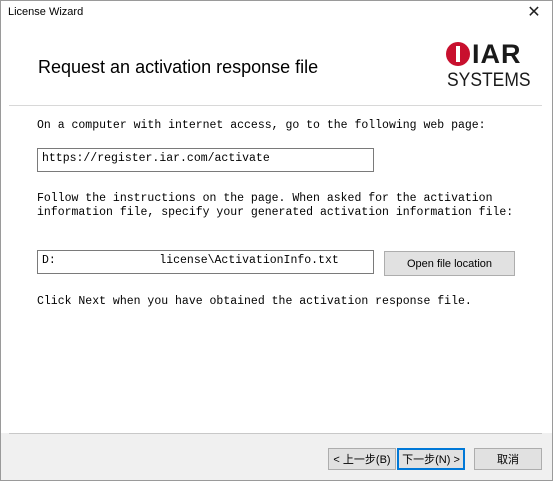  Describe the element at coordinates (276, 456) in the screenshot. I see `footer-area` at that location.